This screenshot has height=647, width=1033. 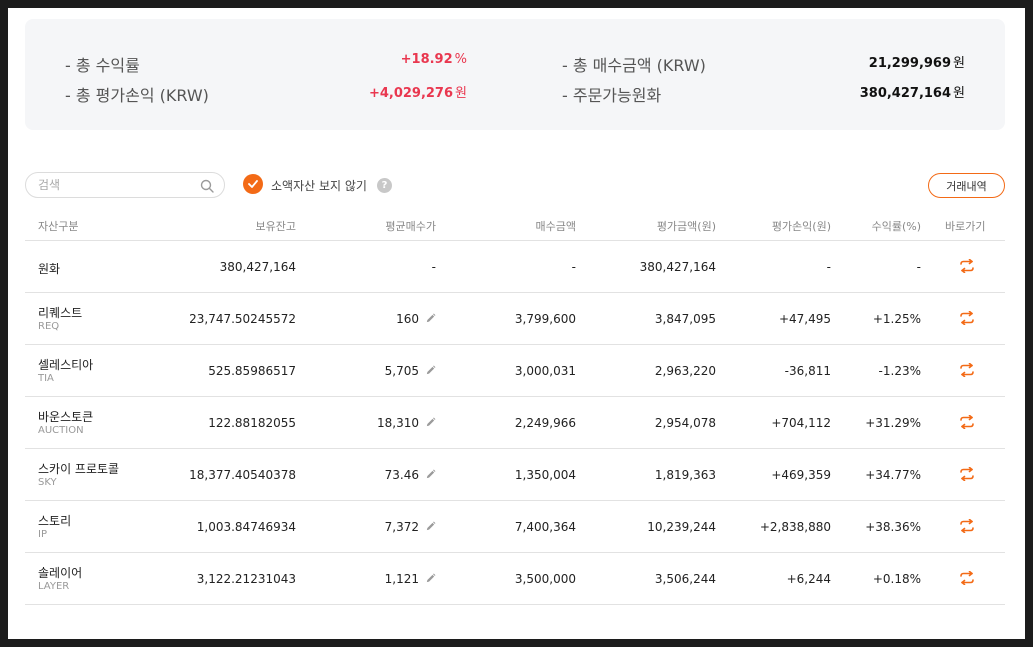 I want to click on return-rate-value: +34.77%, so click(x=893, y=475).